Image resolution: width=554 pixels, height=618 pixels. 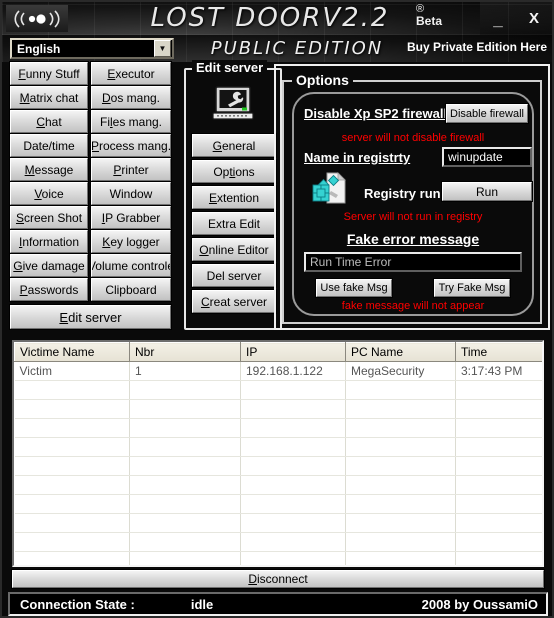 What do you see at coordinates (131, 193) in the screenshot?
I see `feature-button-window: Window` at bounding box center [131, 193].